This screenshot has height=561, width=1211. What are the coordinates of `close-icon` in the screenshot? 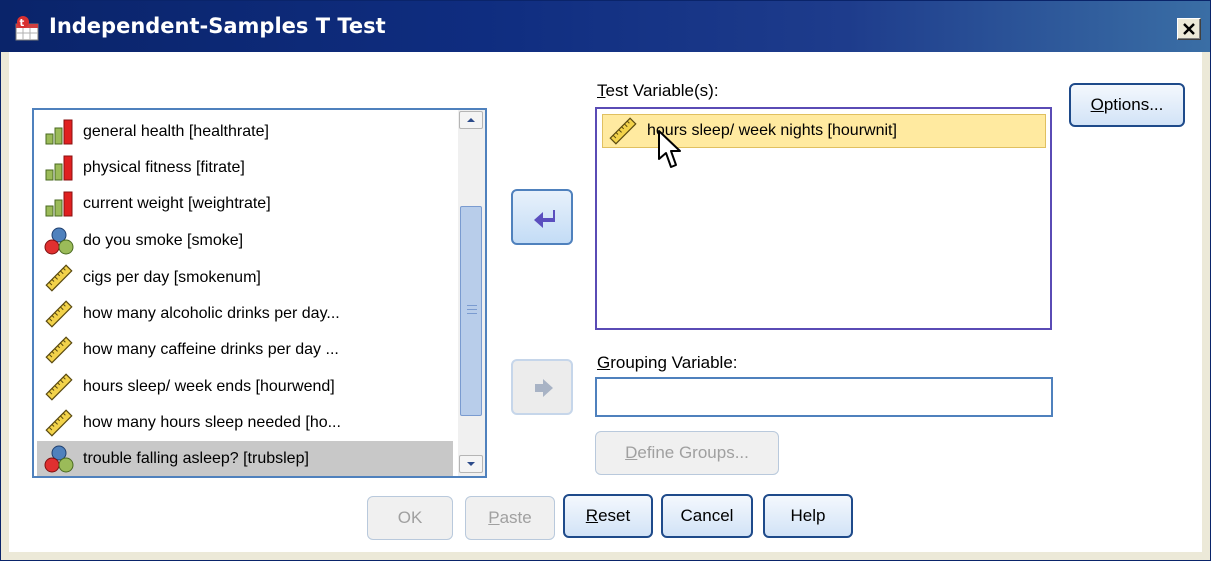 It's located at (1189, 29).